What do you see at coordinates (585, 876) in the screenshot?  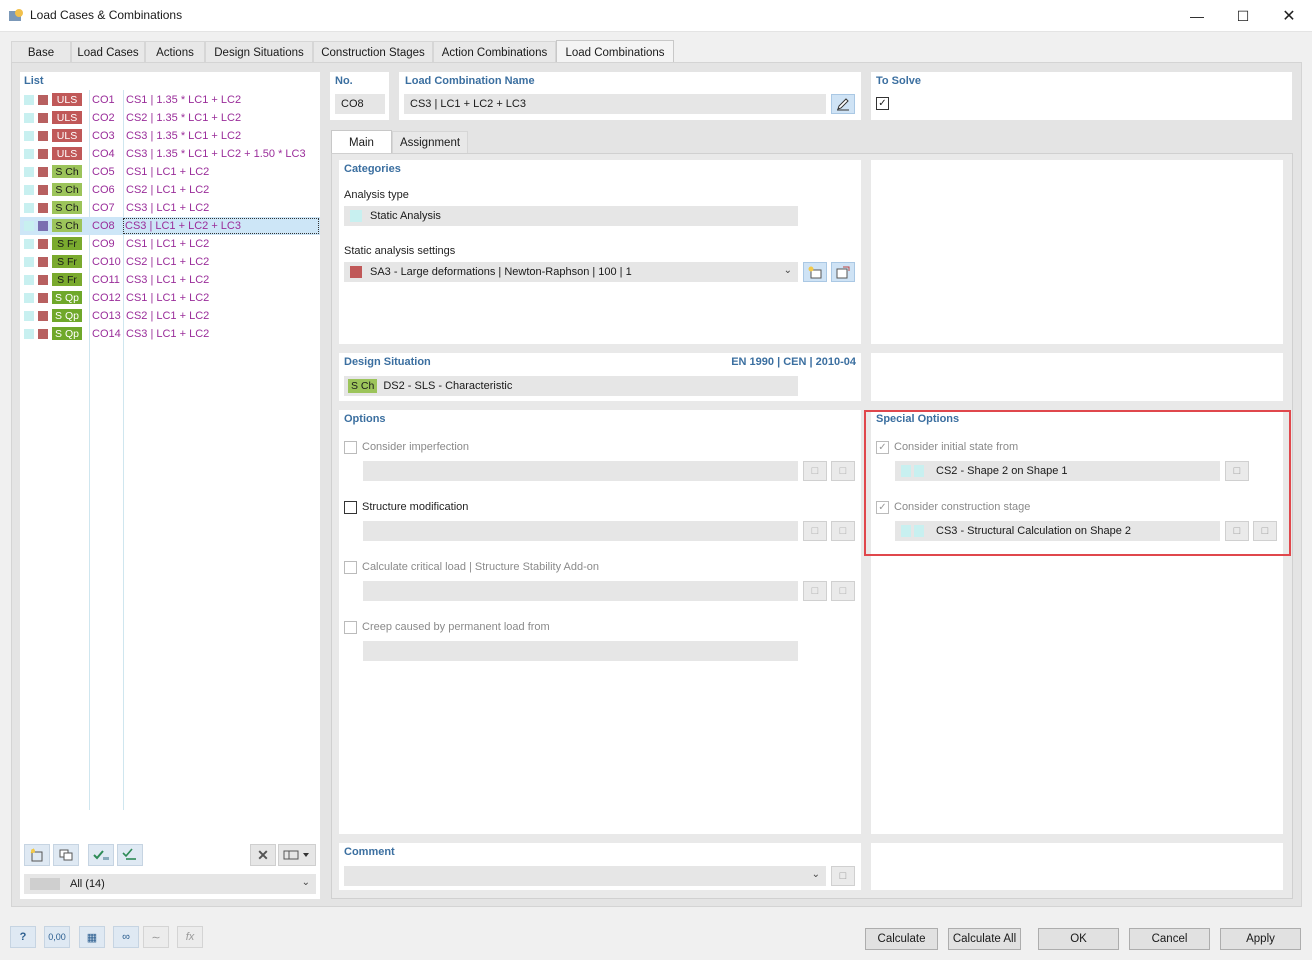 I see `comment-field: ⌄` at bounding box center [585, 876].